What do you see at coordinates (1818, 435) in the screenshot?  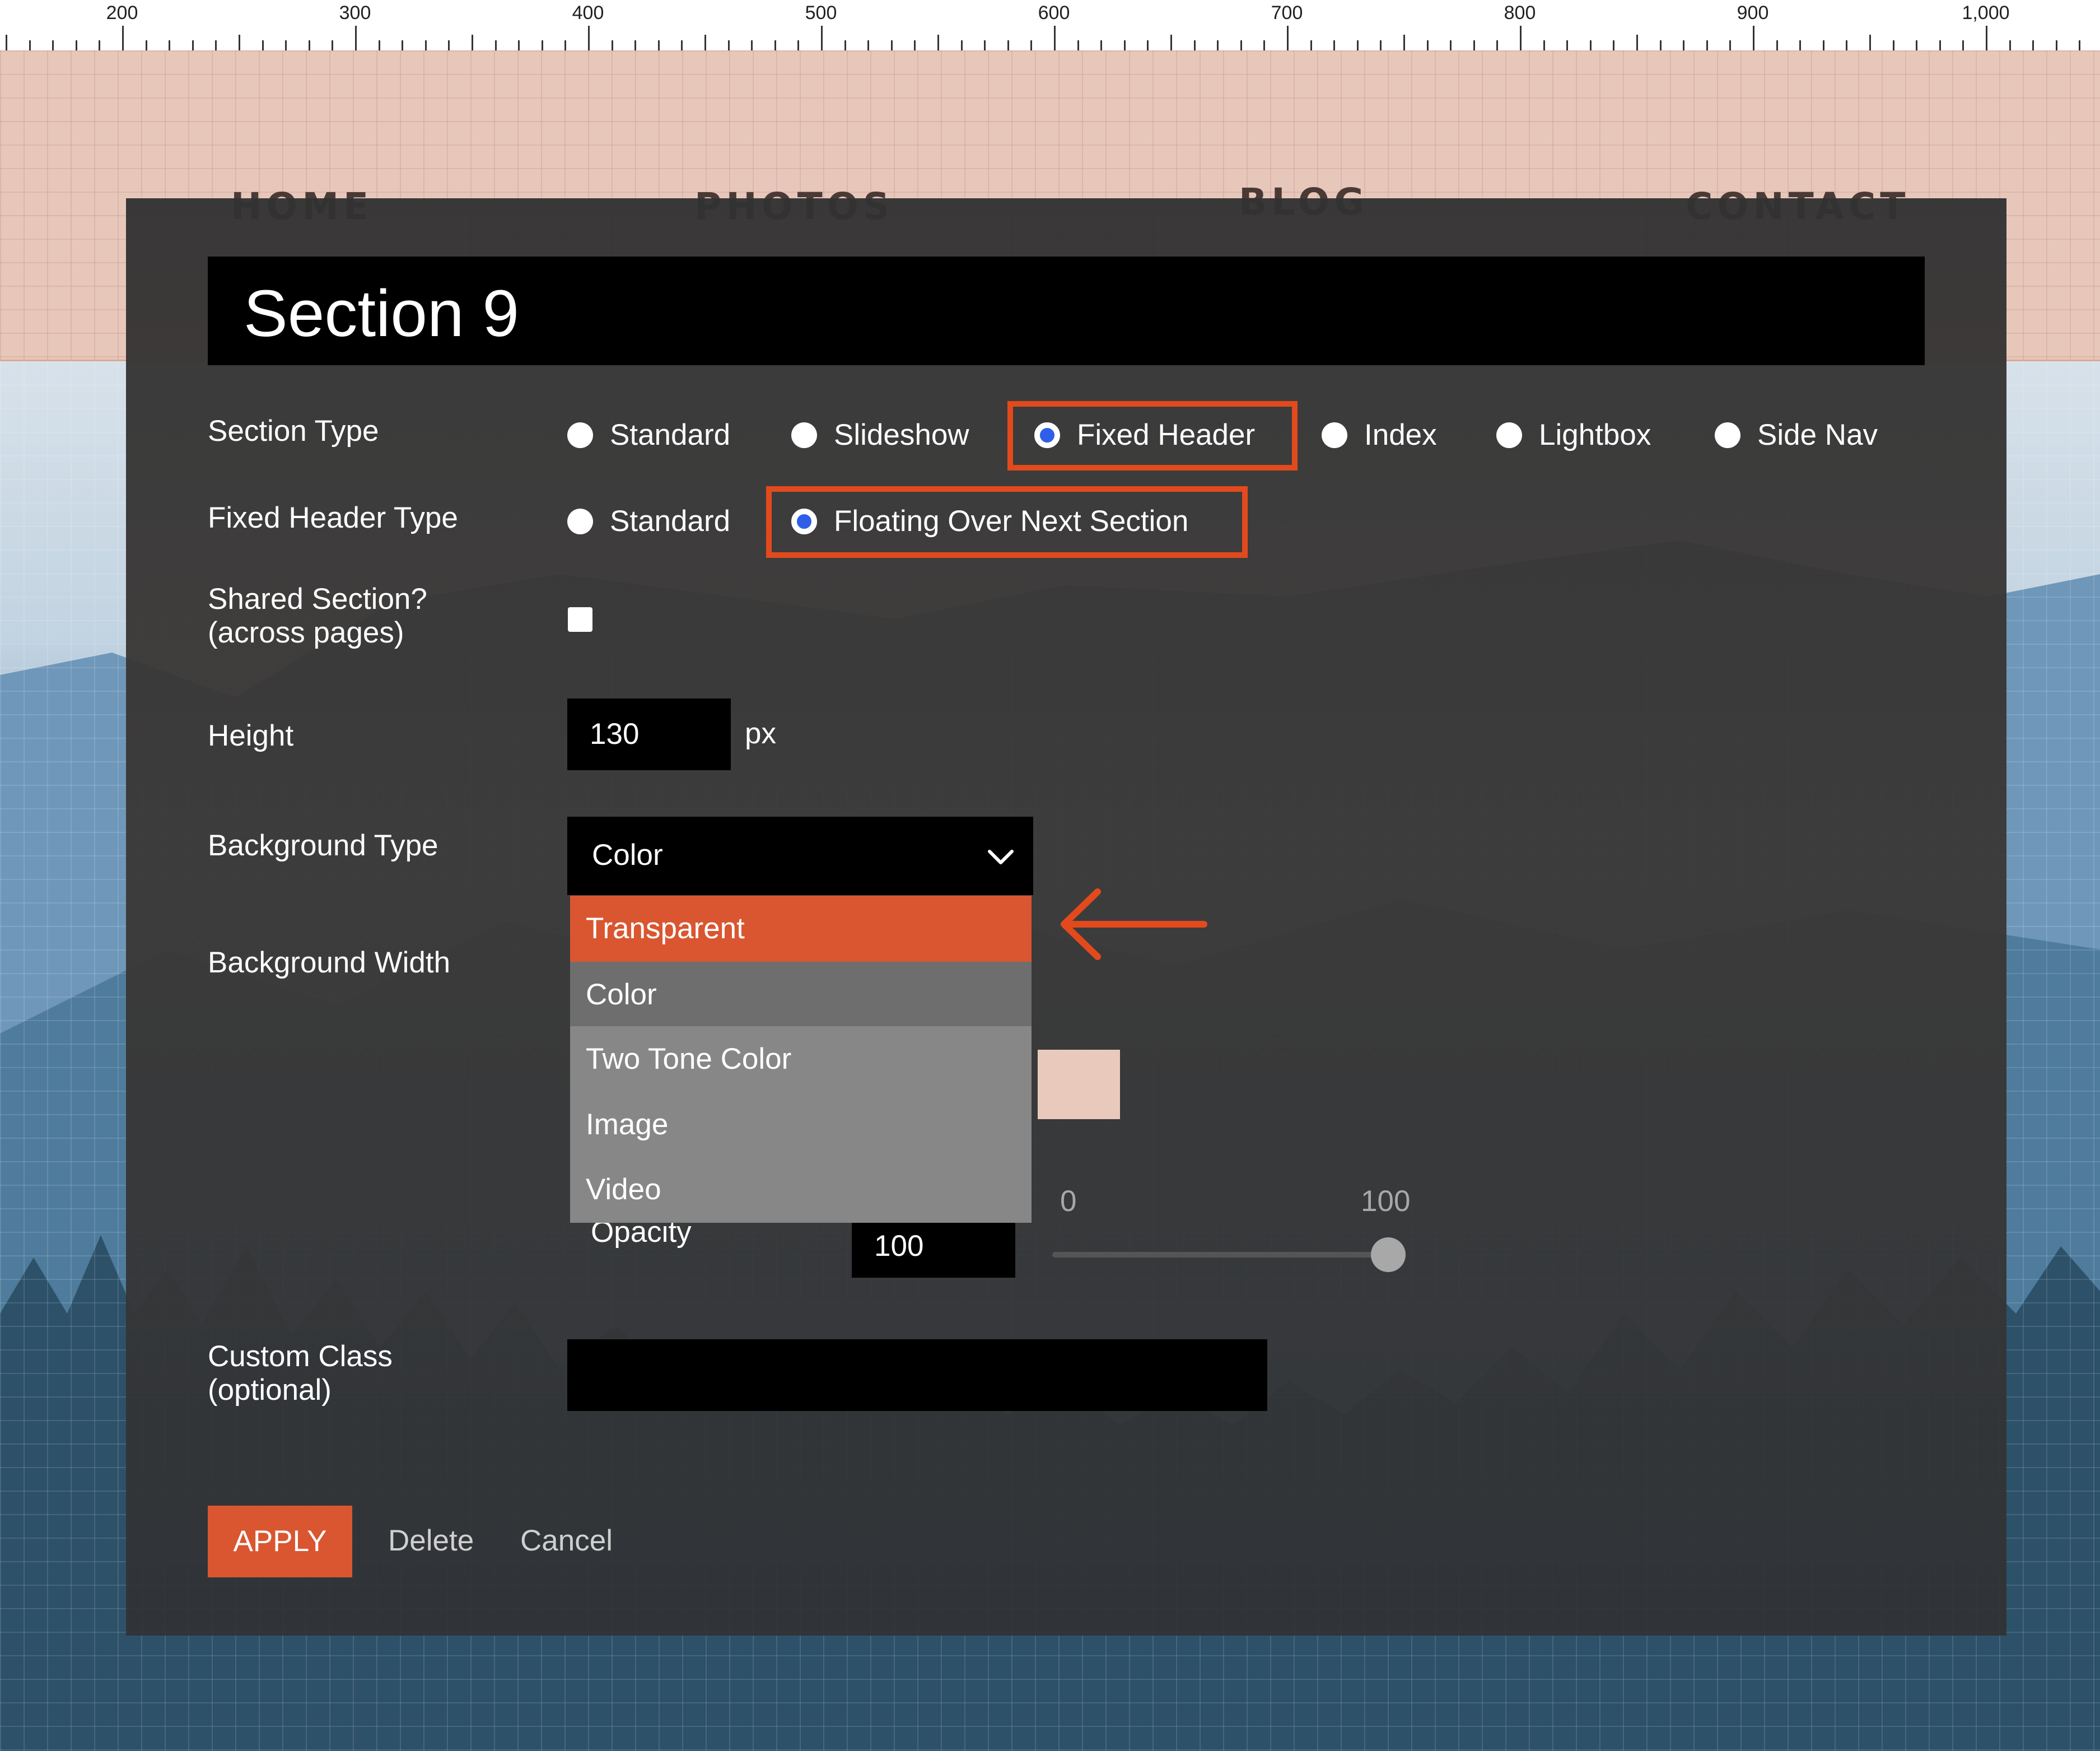 I see `radio-label: Side Nav` at bounding box center [1818, 435].